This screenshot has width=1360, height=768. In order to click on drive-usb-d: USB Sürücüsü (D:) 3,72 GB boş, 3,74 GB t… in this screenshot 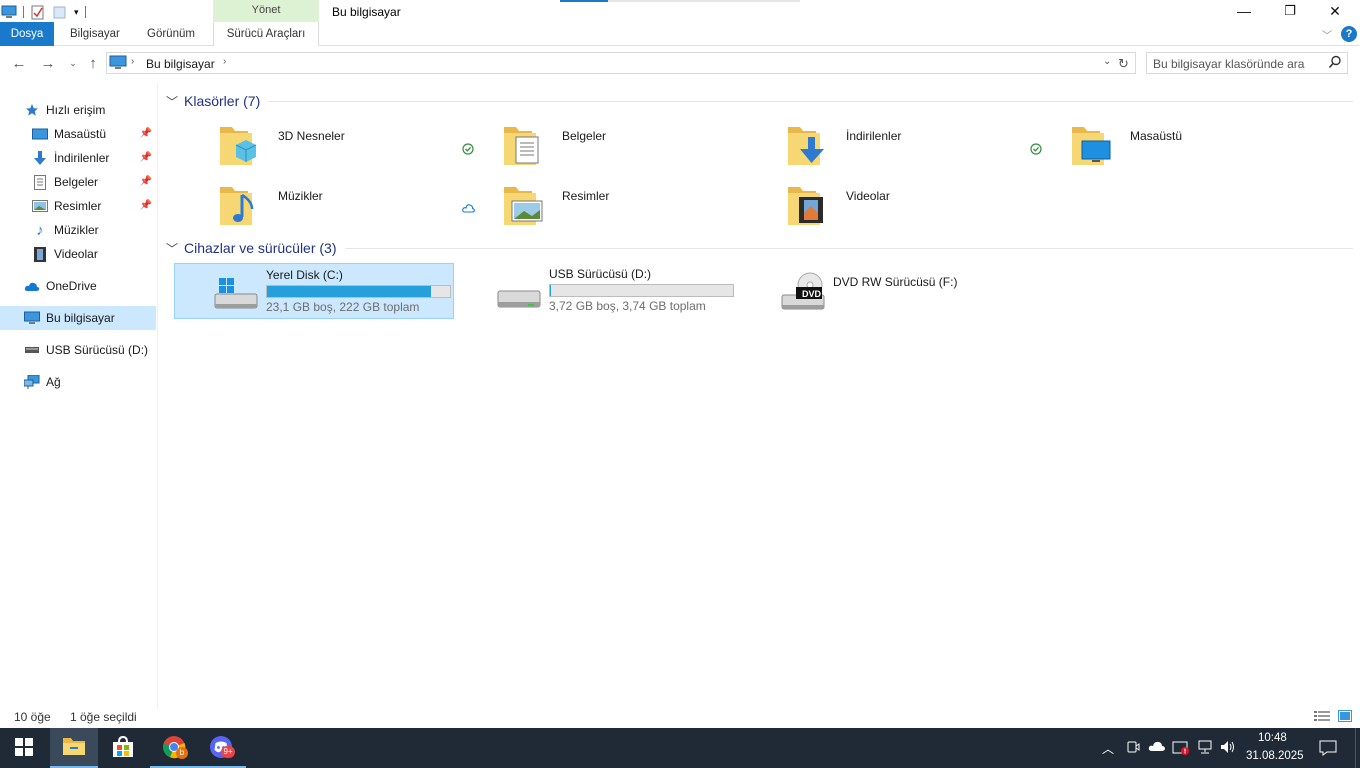, I will do `click(598, 291)`.